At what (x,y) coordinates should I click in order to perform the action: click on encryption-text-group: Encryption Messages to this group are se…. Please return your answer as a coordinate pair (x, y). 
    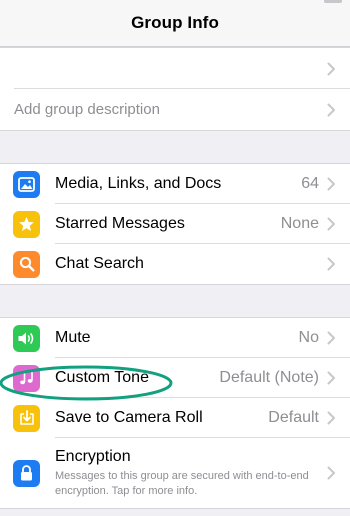
    Looking at the image, I should click on (187, 473).